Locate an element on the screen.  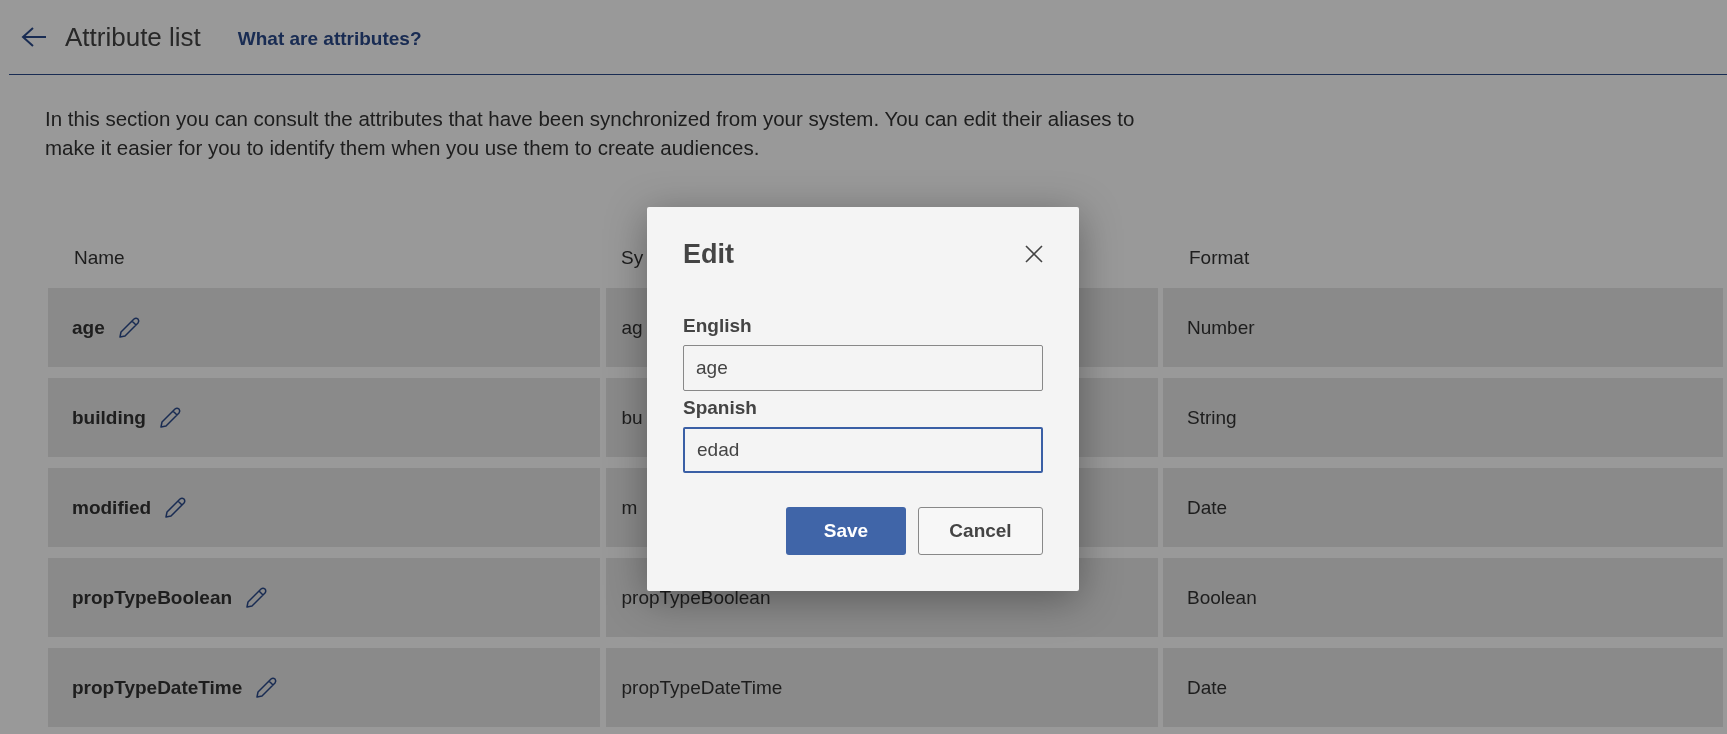
section-description: In this section you can consult the attributes that have been synchronized from your system. You can edit their aliases to make it easier for you to identify them when you use them to create audiences. is located at coordinates (590, 133).